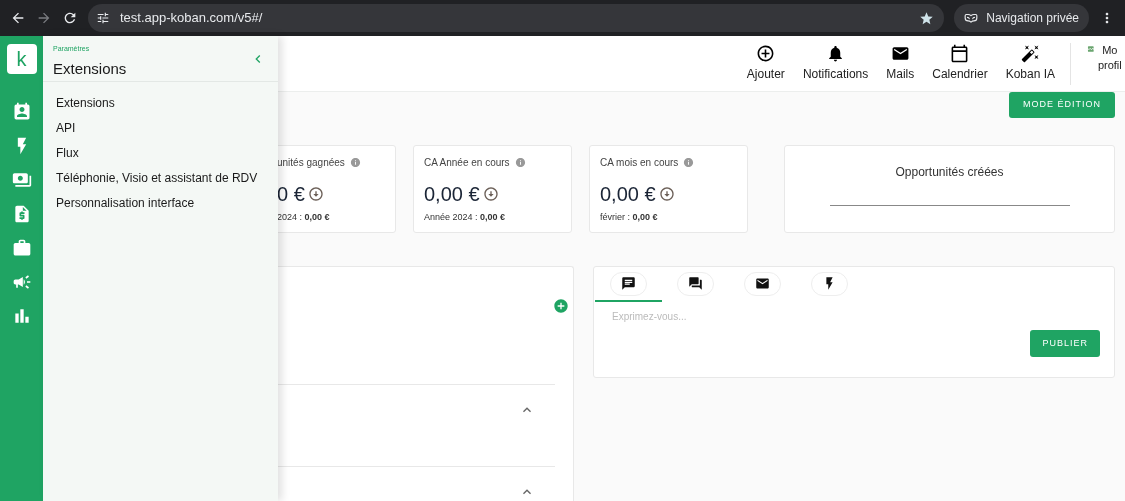 Image resolution: width=1125 pixels, height=501 pixels. I want to click on profile-alt-text: Mo profil, so click(1109, 57).